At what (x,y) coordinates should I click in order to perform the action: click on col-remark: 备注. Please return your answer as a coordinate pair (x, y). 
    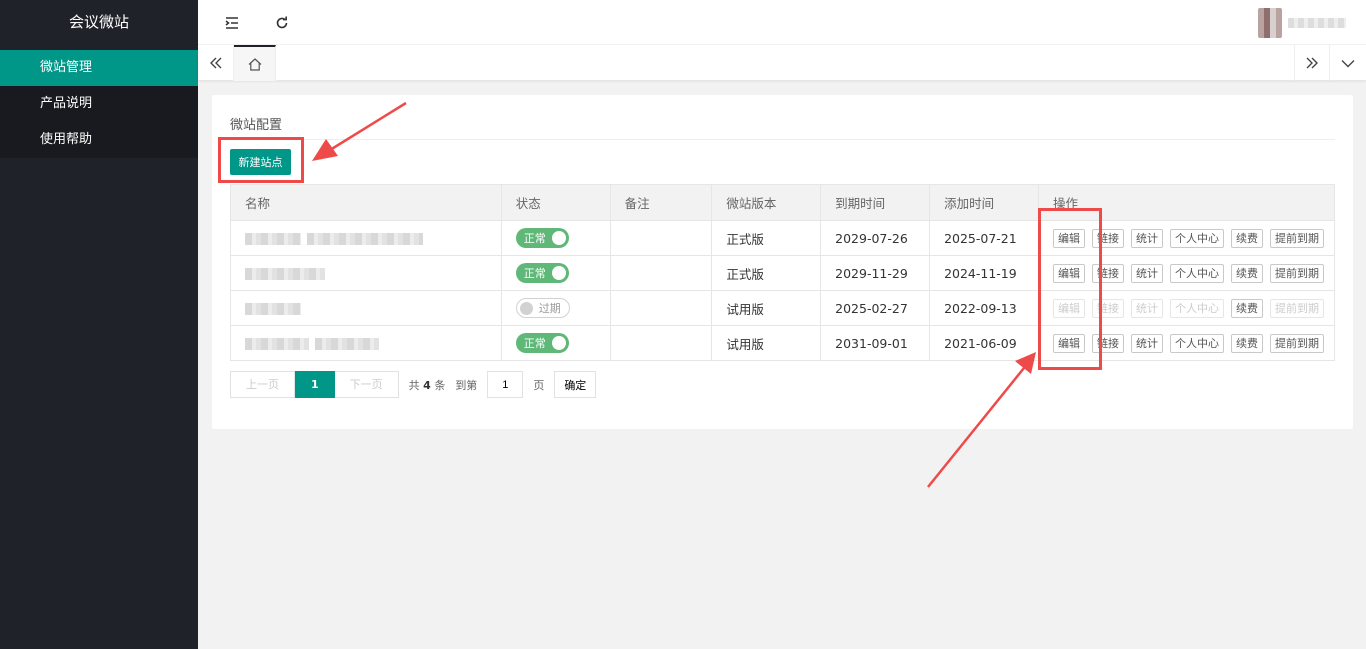
    Looking at the image, I should click on (661, 202).